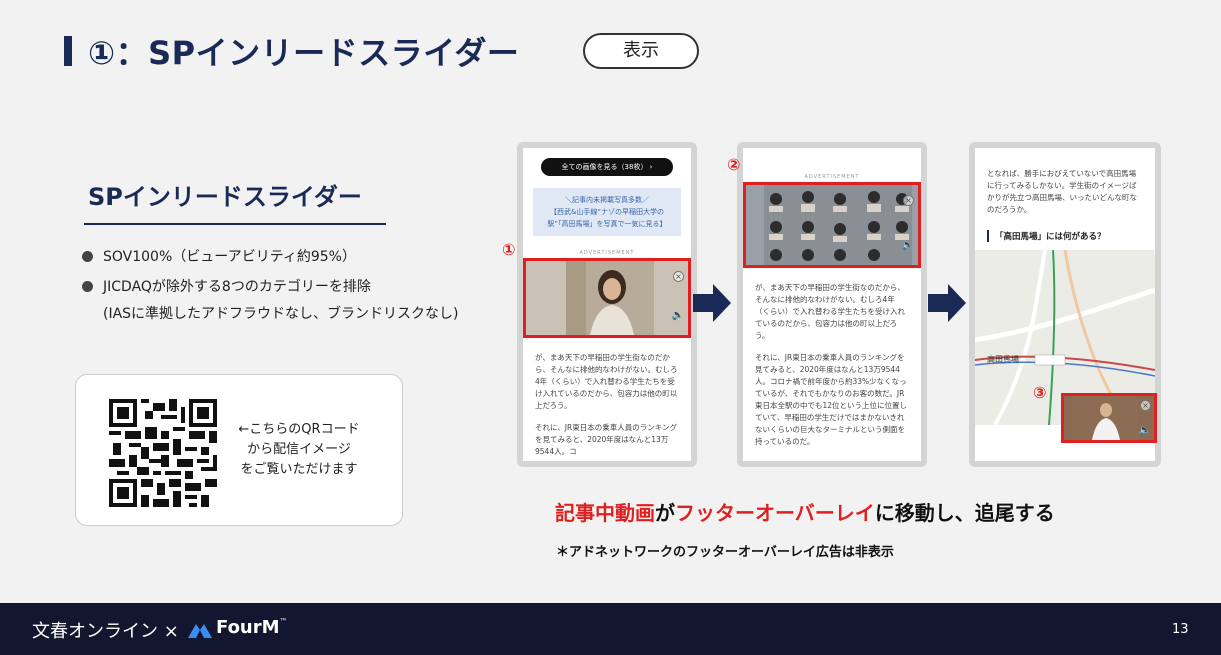 This screenshot has width=1221, height=655. What do you see at coordinates (299, 449) in the screenshot?
I see `qr-instruction: ←こちらのQRコード から配信イメージ をご覧いただけます` at bounding box center [299, 449].